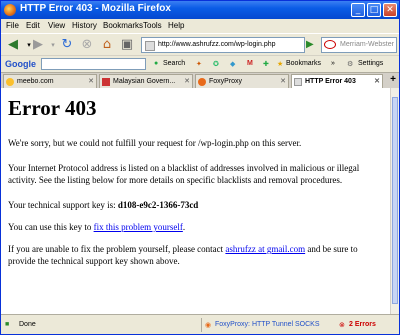 The width and height of the screenshot is (400, 335). What do you see at coordinates (10, 10) in the screenshot?
I see `firefox-icon` at bounding box center [10, 10].